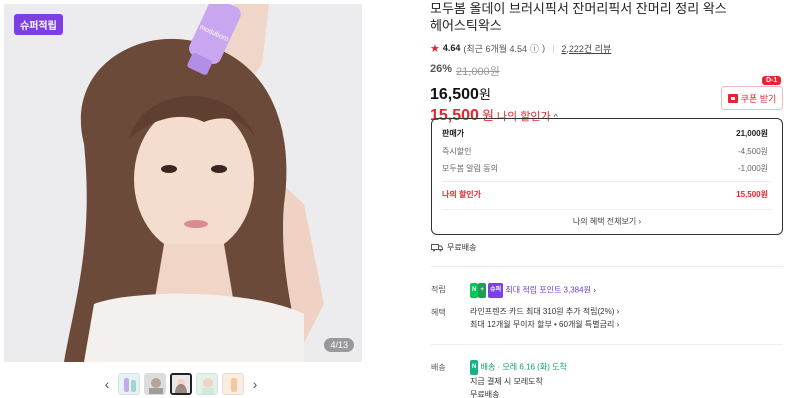  Describe the element at coordinates (478, 72) in the screenshot. I see `original-price: 21,000원` at that location.